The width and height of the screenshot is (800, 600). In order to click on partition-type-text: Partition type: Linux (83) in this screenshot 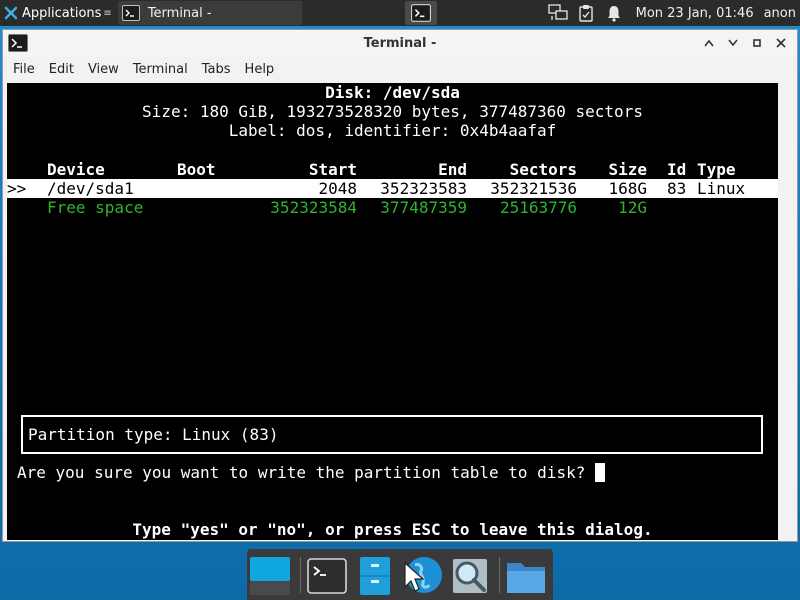, I will do `click(153, 434)`.